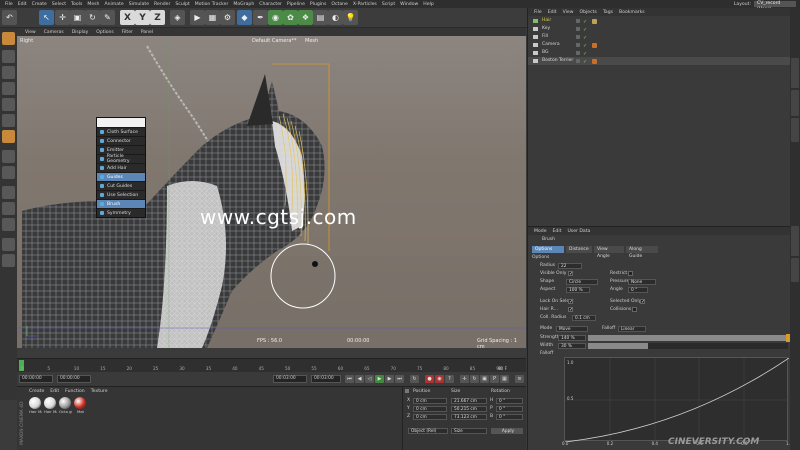  Describe the element at coordinates (305, 17) in the screenshot. I see `deformer-icon: ❖` at that location.